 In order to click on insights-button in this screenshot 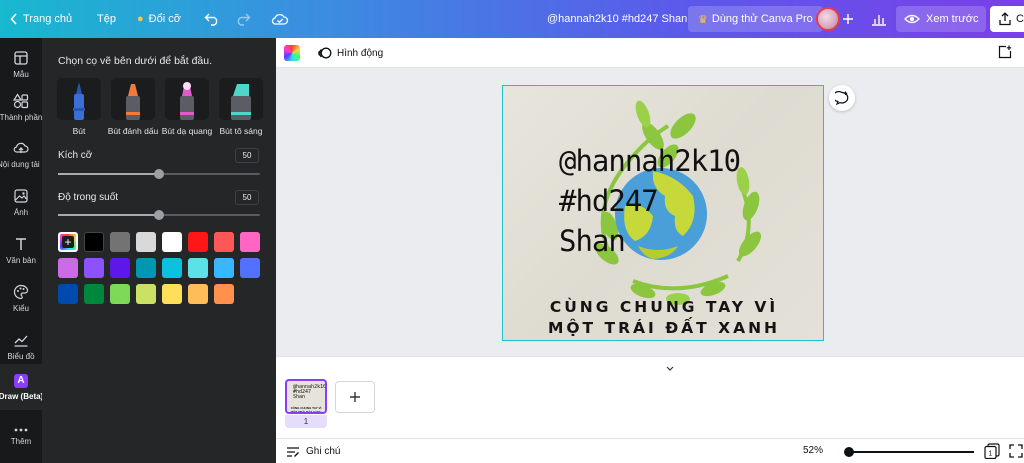, I will do `click(879, 19)`.